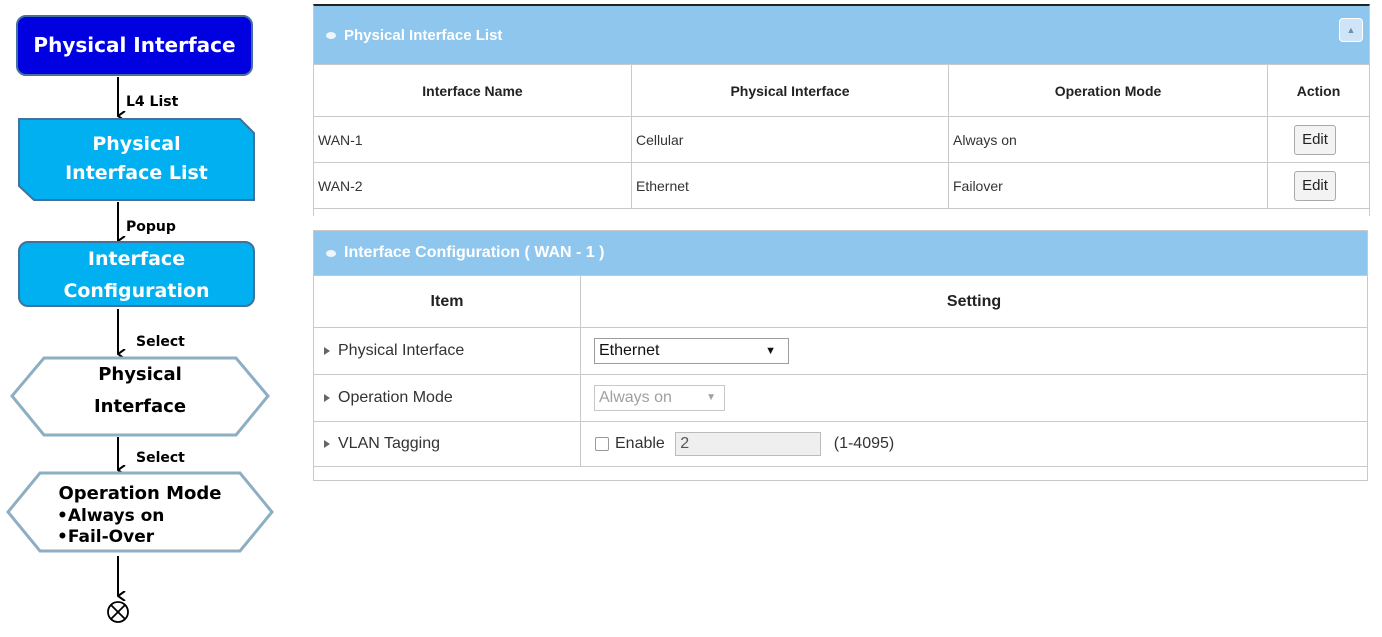  Describe the element at coordinates (160, 458) in the screenshot. I see `arrow-4-label: Select` at that location.